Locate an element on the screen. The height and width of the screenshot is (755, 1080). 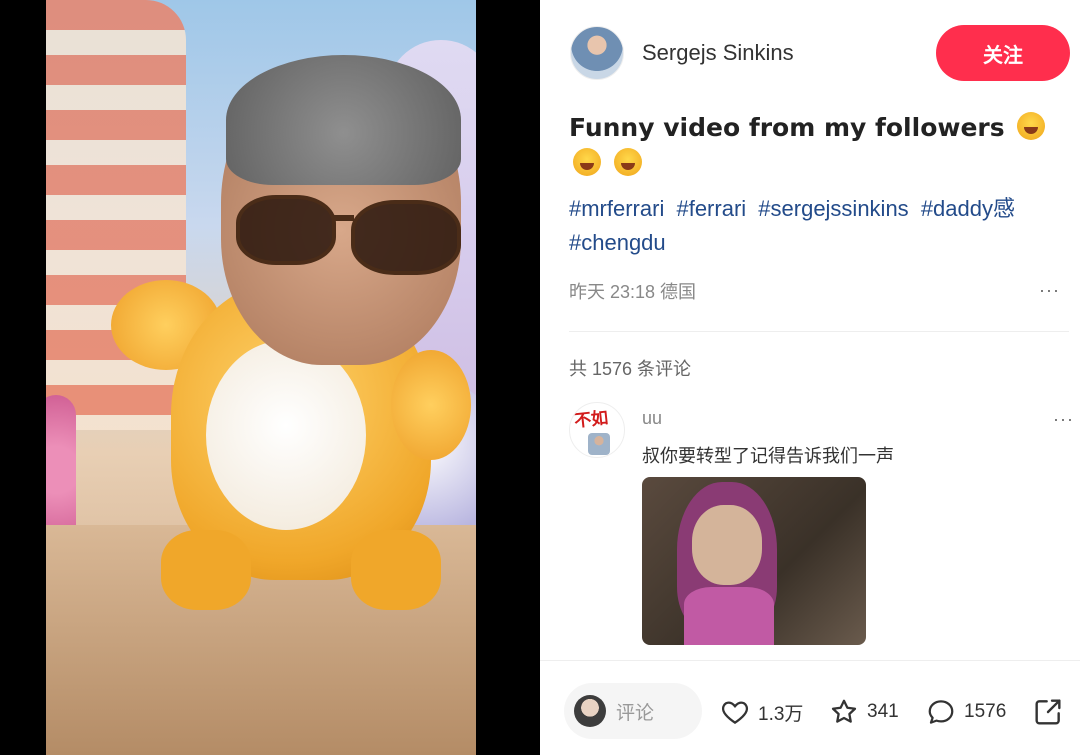
comment-text: 叔你要转型了记得告诉我们一声 is located at coordinates (768, 456).